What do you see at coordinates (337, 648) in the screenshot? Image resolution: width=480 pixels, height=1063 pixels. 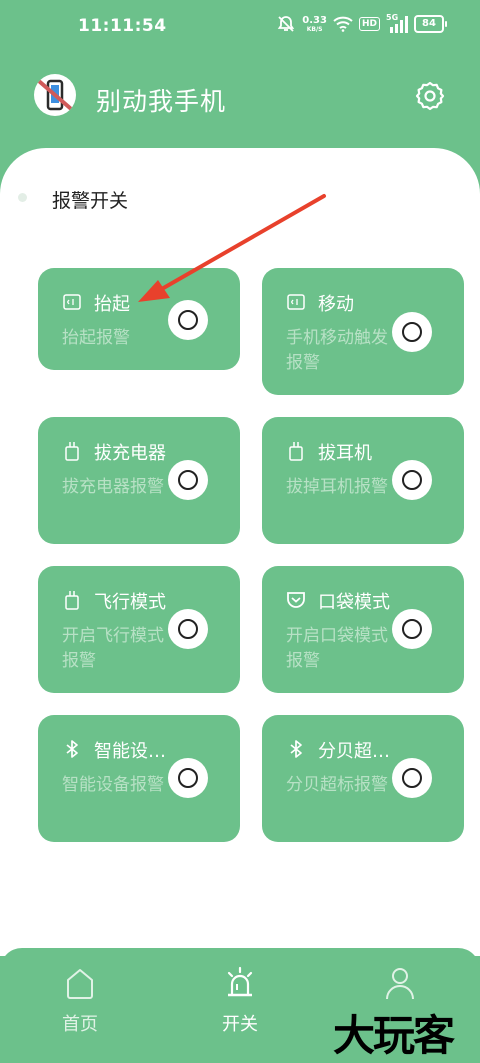 I see `card-desc: 开启口袋模式报警` at bounding box center [337, 648].